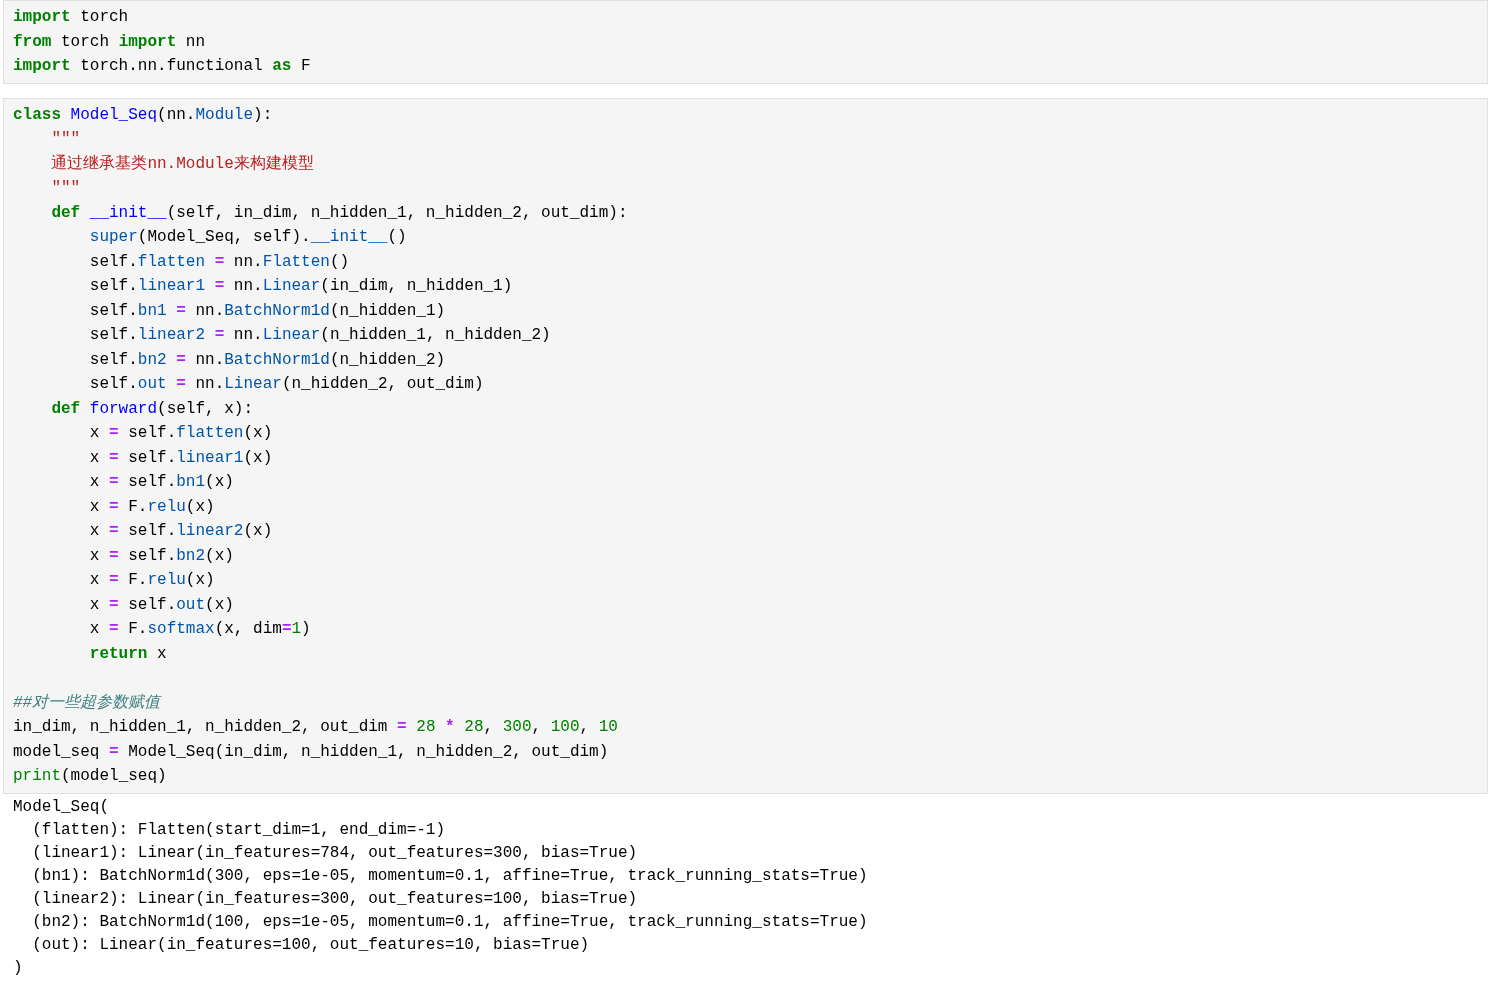  I want to click on code-line: x = self.bn2(x), so click(161, 556).